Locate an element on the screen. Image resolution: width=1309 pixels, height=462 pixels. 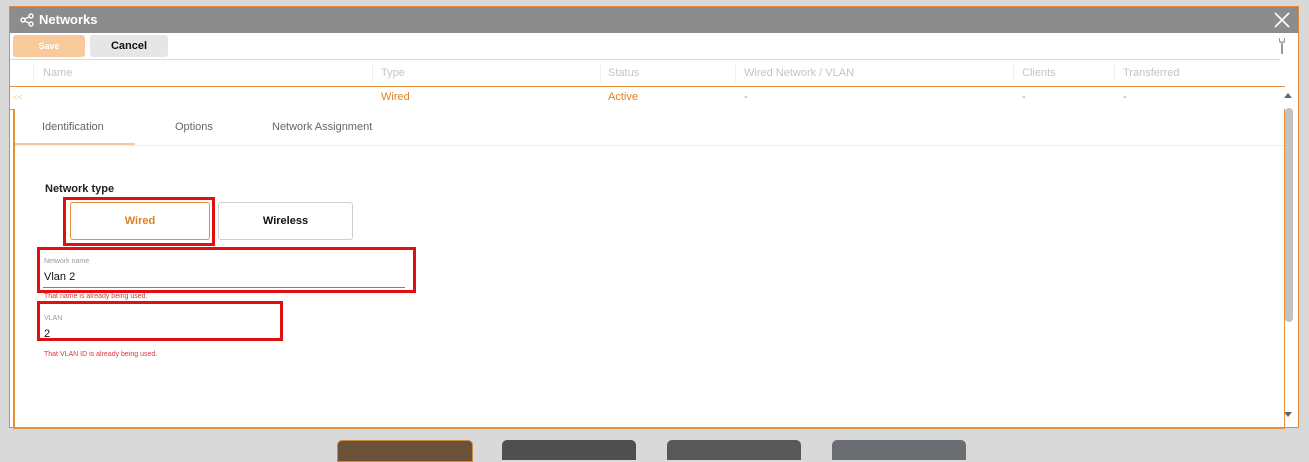
highlight-box-network-name is located at coordinates (226, 270).